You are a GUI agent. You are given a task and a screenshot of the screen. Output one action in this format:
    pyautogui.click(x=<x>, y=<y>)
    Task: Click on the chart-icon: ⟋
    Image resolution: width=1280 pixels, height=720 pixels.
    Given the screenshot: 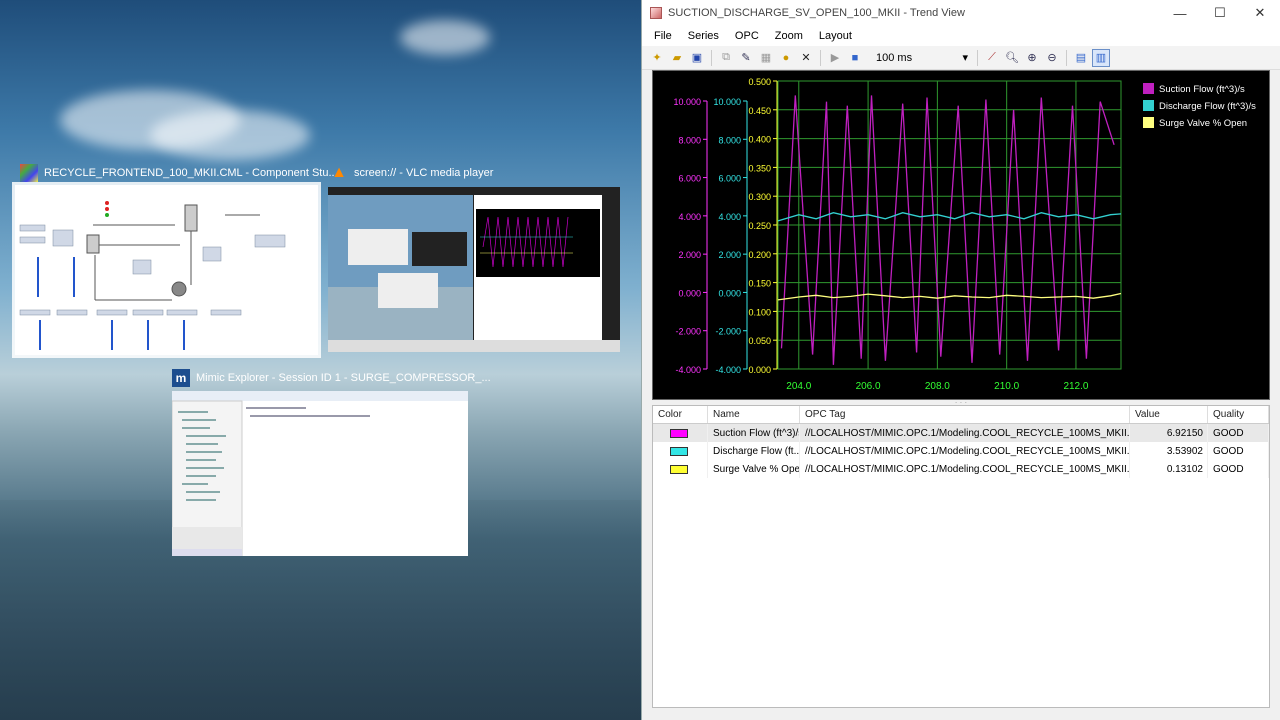 What is the action you would take?
    pyautogui.click(x=992, y=58)
    